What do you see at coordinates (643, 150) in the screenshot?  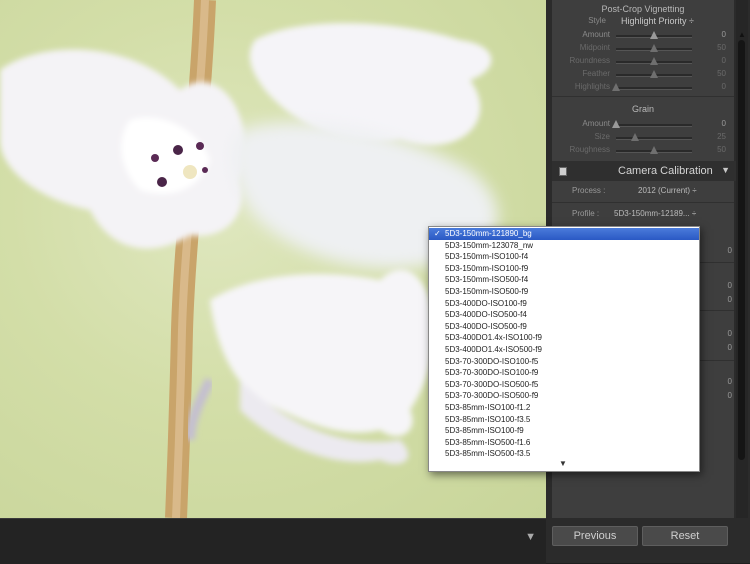 I see `slider-row: Roughness 50` at bounding box center [643, 150].